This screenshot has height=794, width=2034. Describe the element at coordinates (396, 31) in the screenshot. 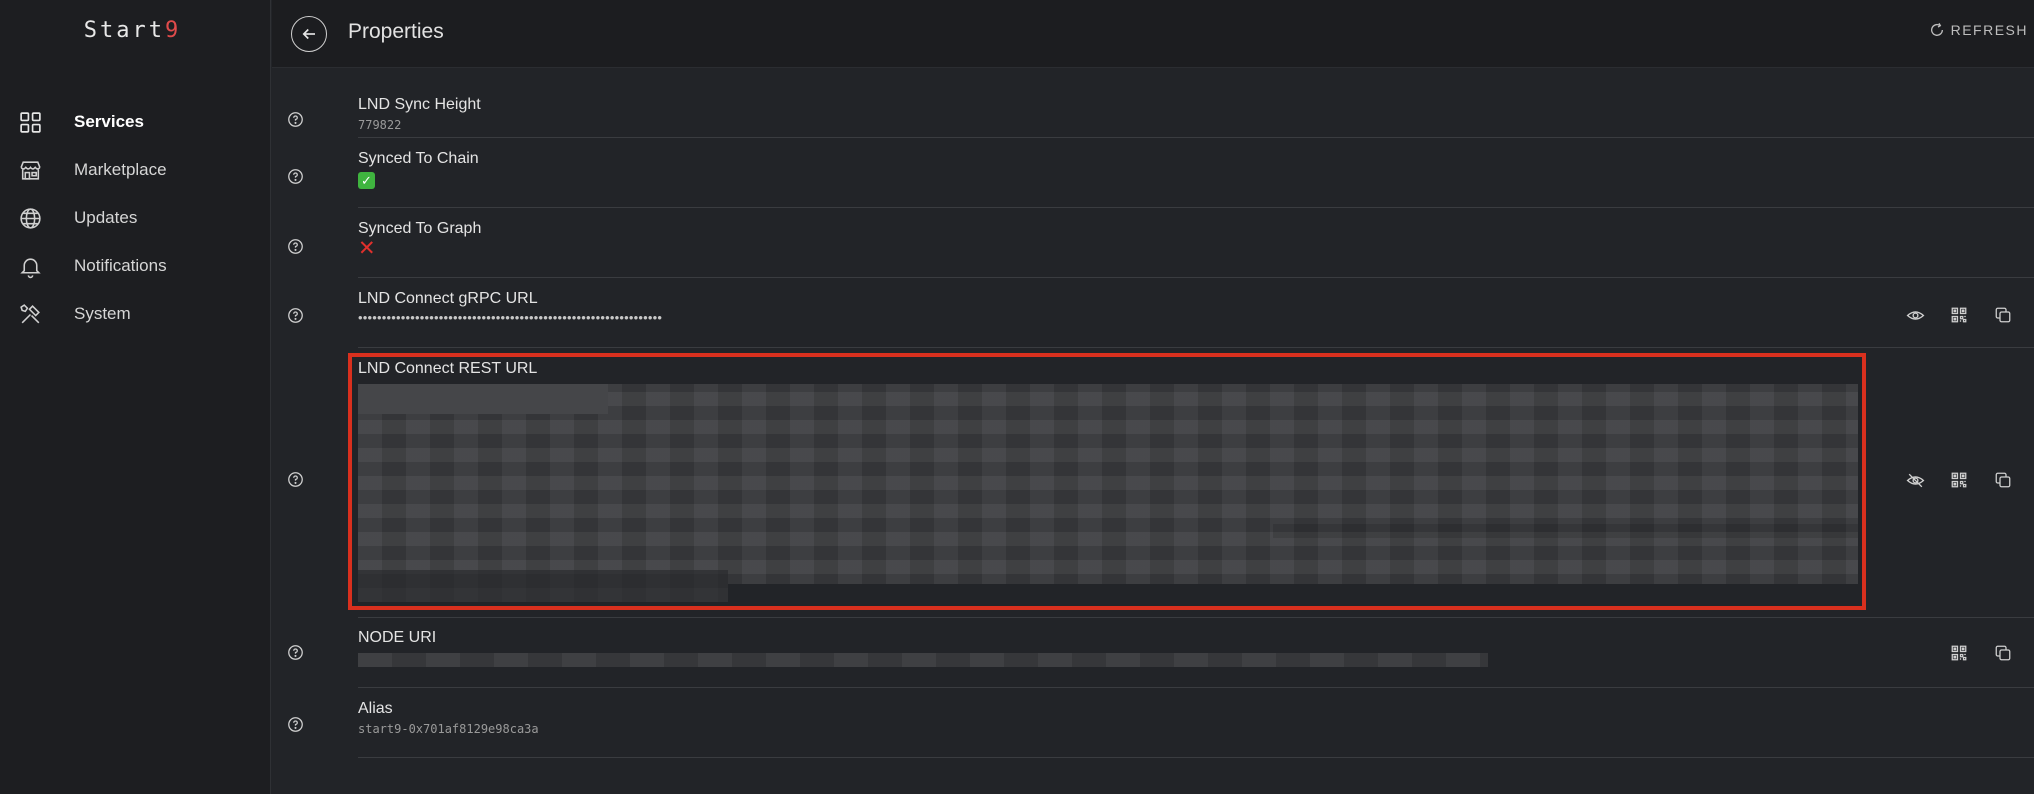

I see `page-title: Properties` at that location.